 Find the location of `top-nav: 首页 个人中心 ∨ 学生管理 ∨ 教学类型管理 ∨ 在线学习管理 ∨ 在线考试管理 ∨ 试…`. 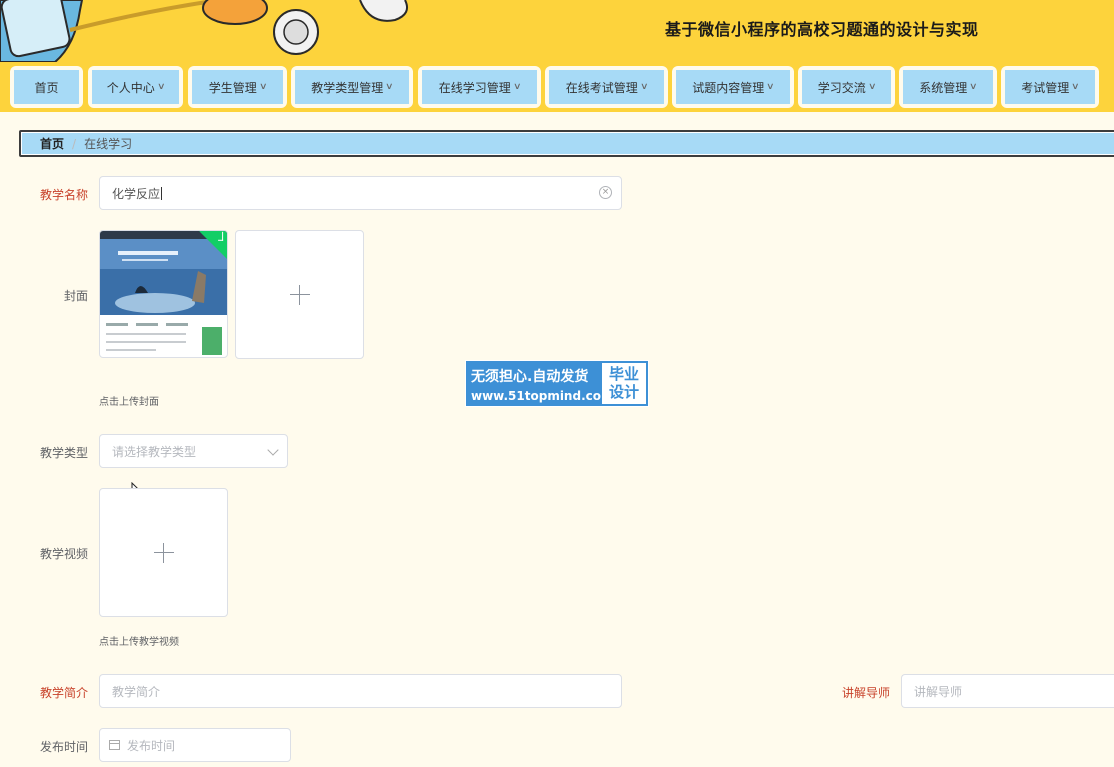

top-nav: 首页 个人中心 ∨ 学生管理 ∨ 教学类型管理 ∨ 在线学习管理 ∨ 在线考试管理 ∨ 试… is located at coordinates (557, 87).